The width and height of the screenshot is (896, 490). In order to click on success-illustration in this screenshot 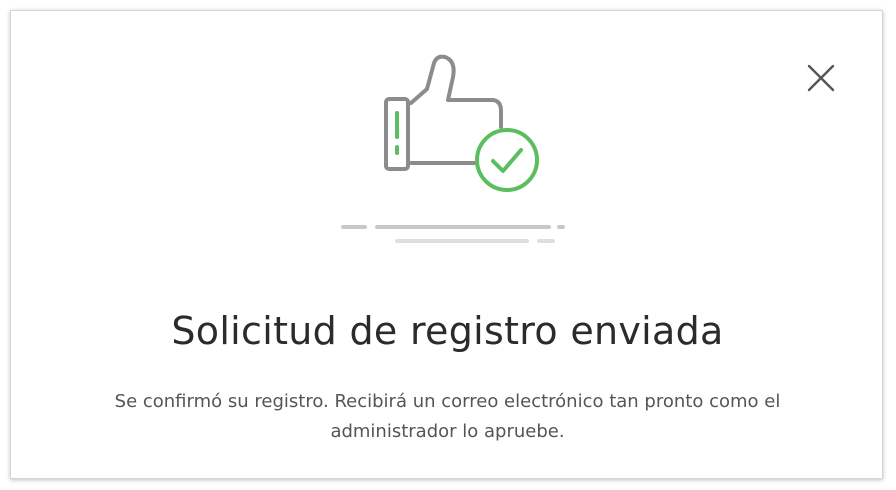, I will do `click(453, 148)`.